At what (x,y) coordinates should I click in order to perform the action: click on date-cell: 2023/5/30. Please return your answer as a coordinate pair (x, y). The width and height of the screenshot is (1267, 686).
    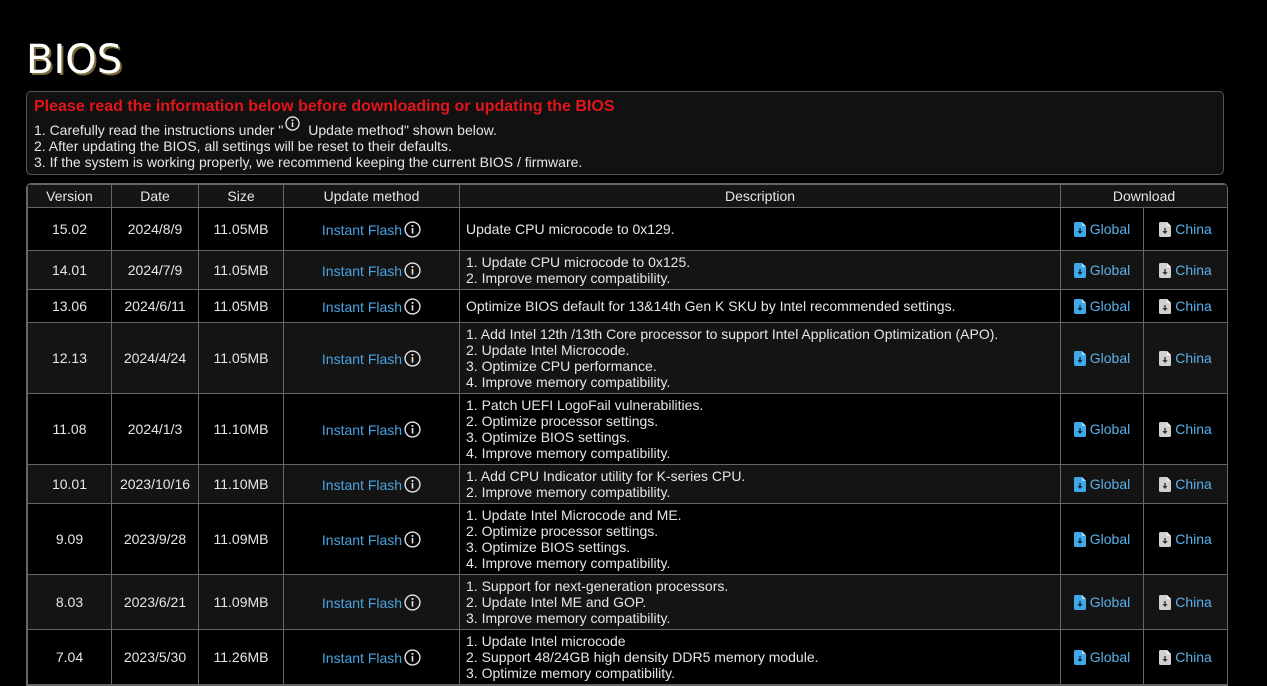
    Looking at the image, I should click on (155, 657).